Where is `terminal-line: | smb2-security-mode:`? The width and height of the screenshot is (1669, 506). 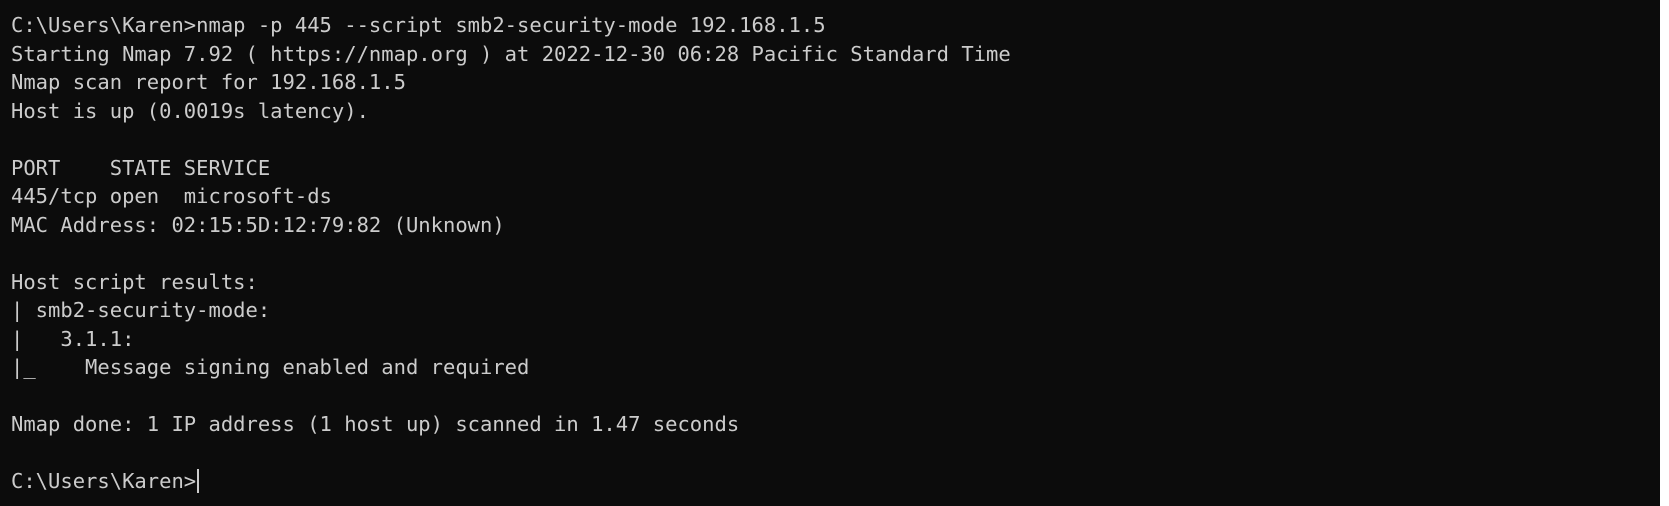 terminal-line: | smb2-security-mode: is located at coordinates (141, 310).